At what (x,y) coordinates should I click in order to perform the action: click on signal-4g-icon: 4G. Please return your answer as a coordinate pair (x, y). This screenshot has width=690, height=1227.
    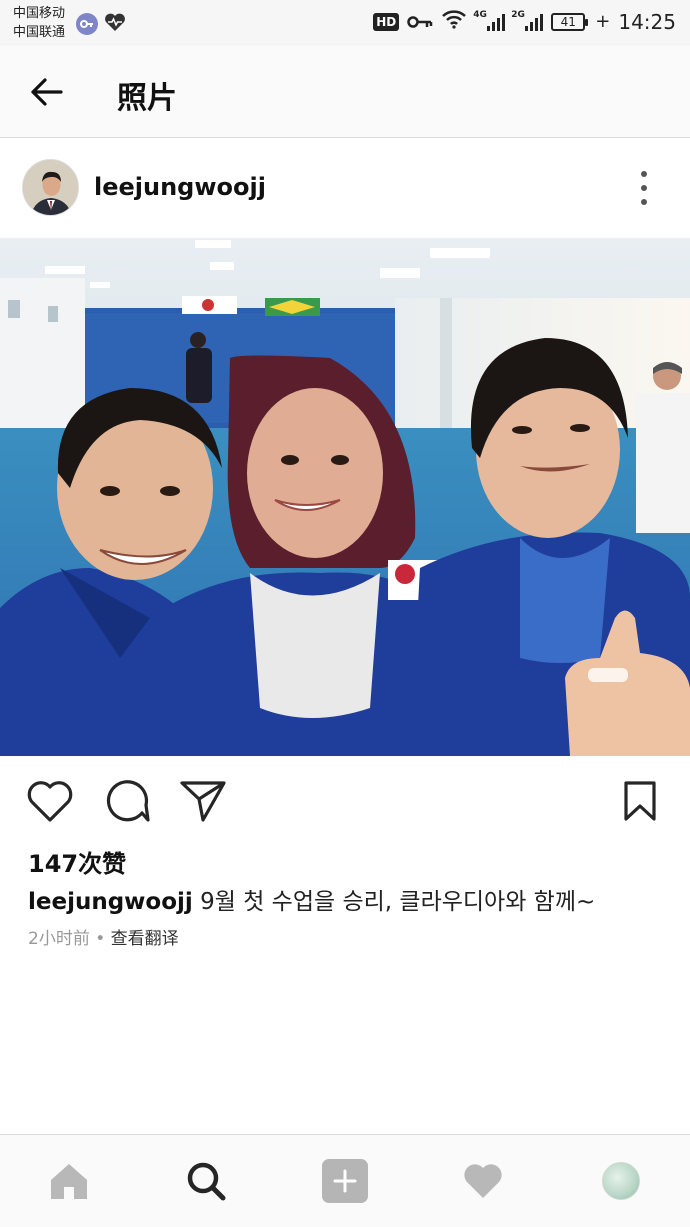
    Looking at the image, I should click on (489, 20).